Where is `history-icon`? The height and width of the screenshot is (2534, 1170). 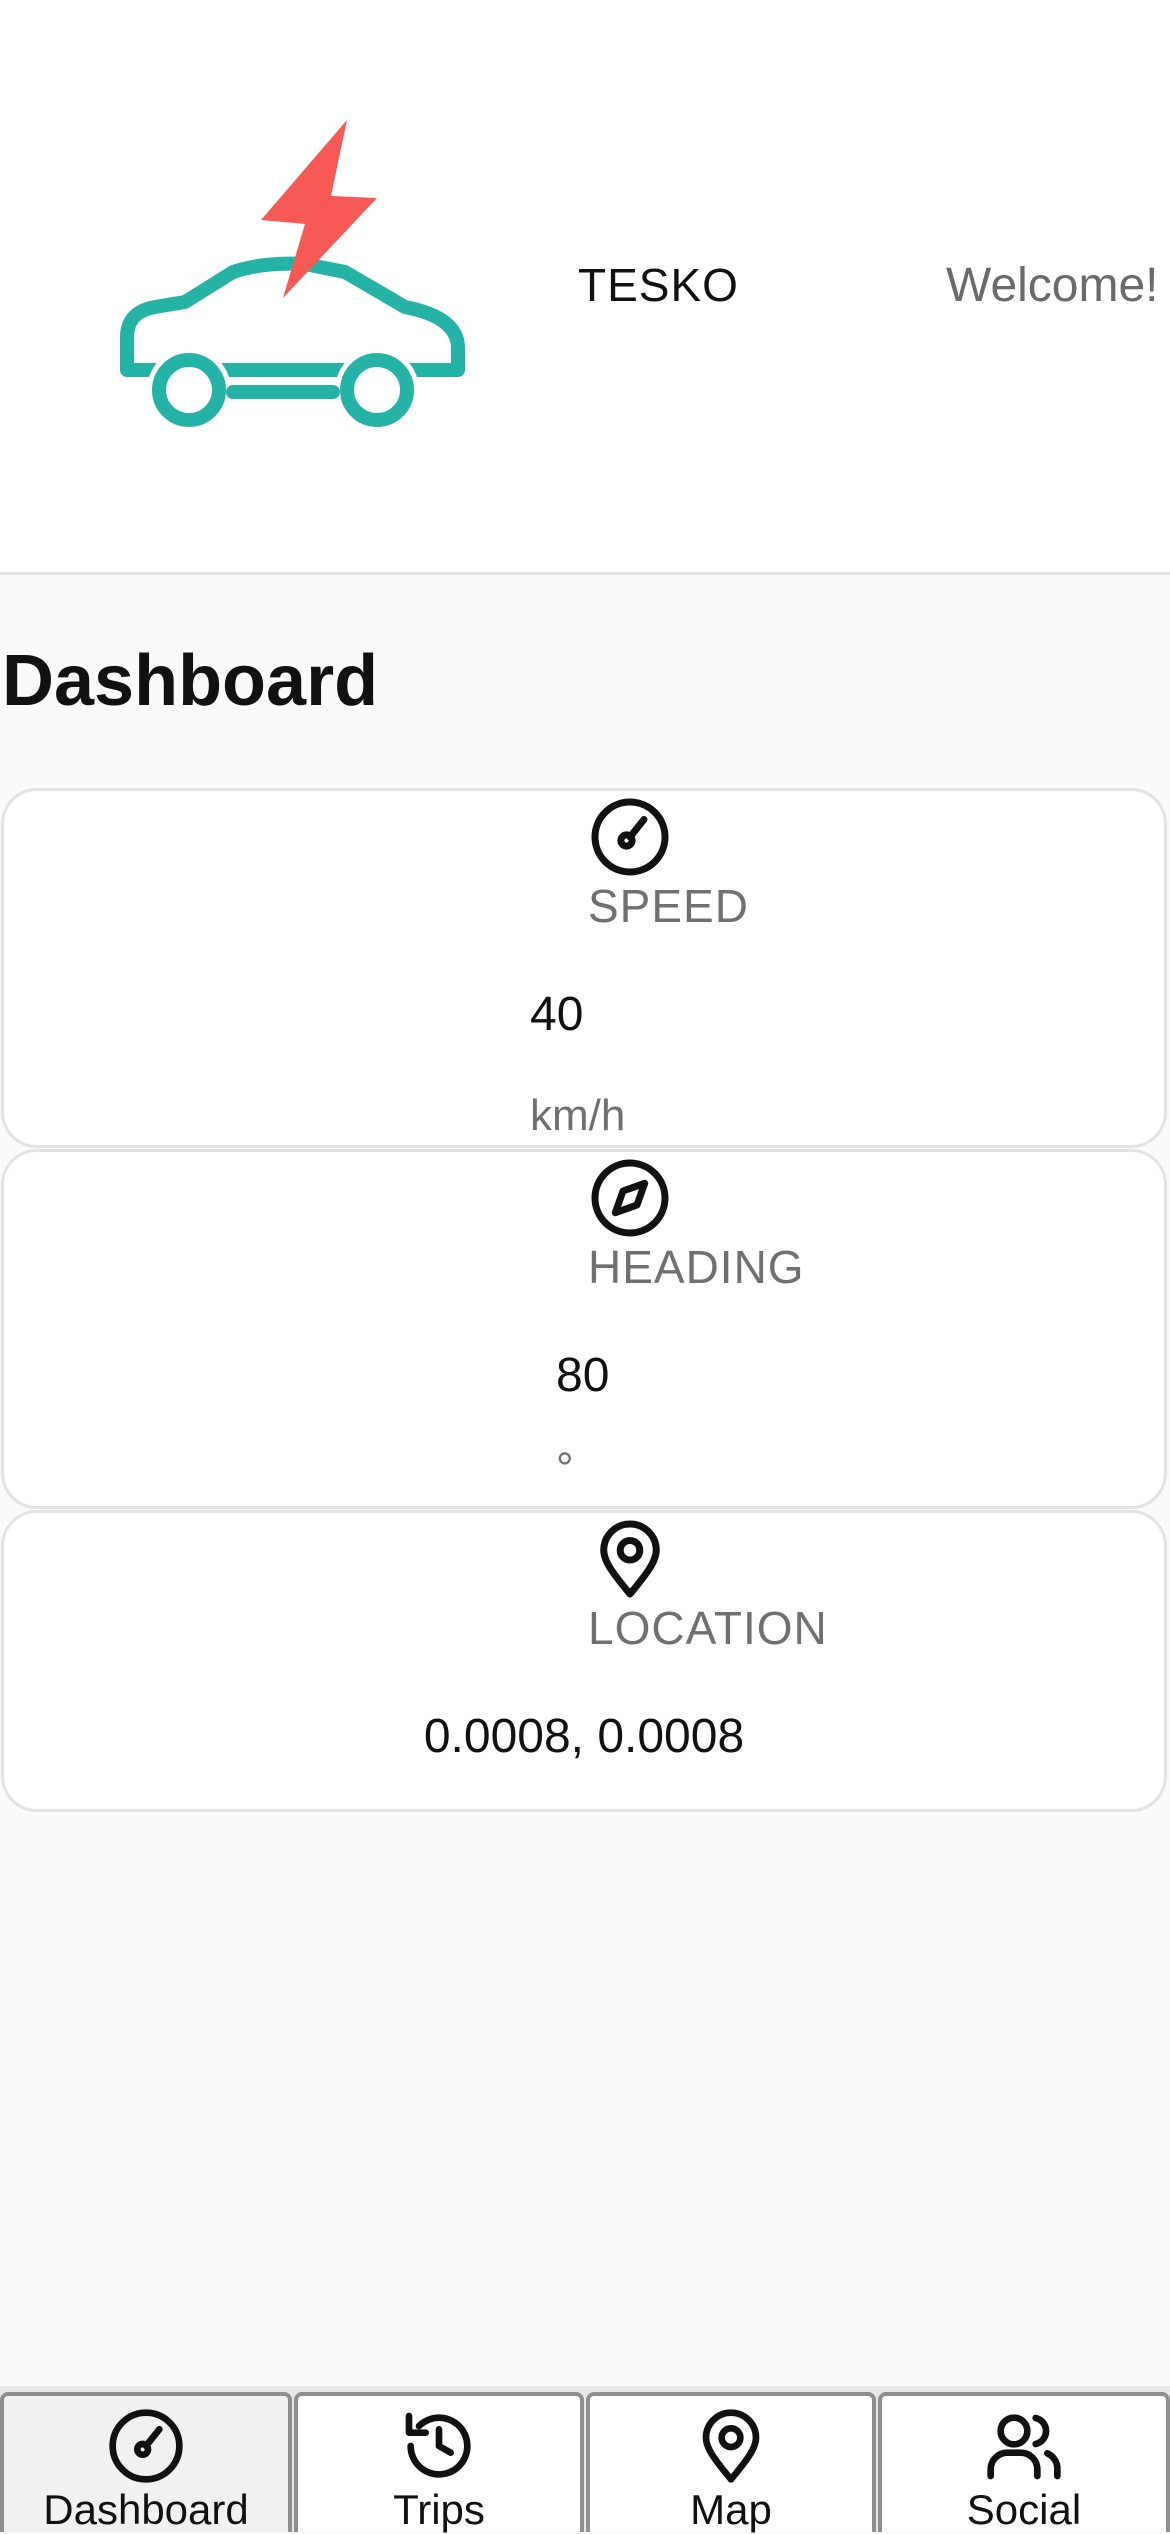 history-icon is located at coordinates (438, 2445).